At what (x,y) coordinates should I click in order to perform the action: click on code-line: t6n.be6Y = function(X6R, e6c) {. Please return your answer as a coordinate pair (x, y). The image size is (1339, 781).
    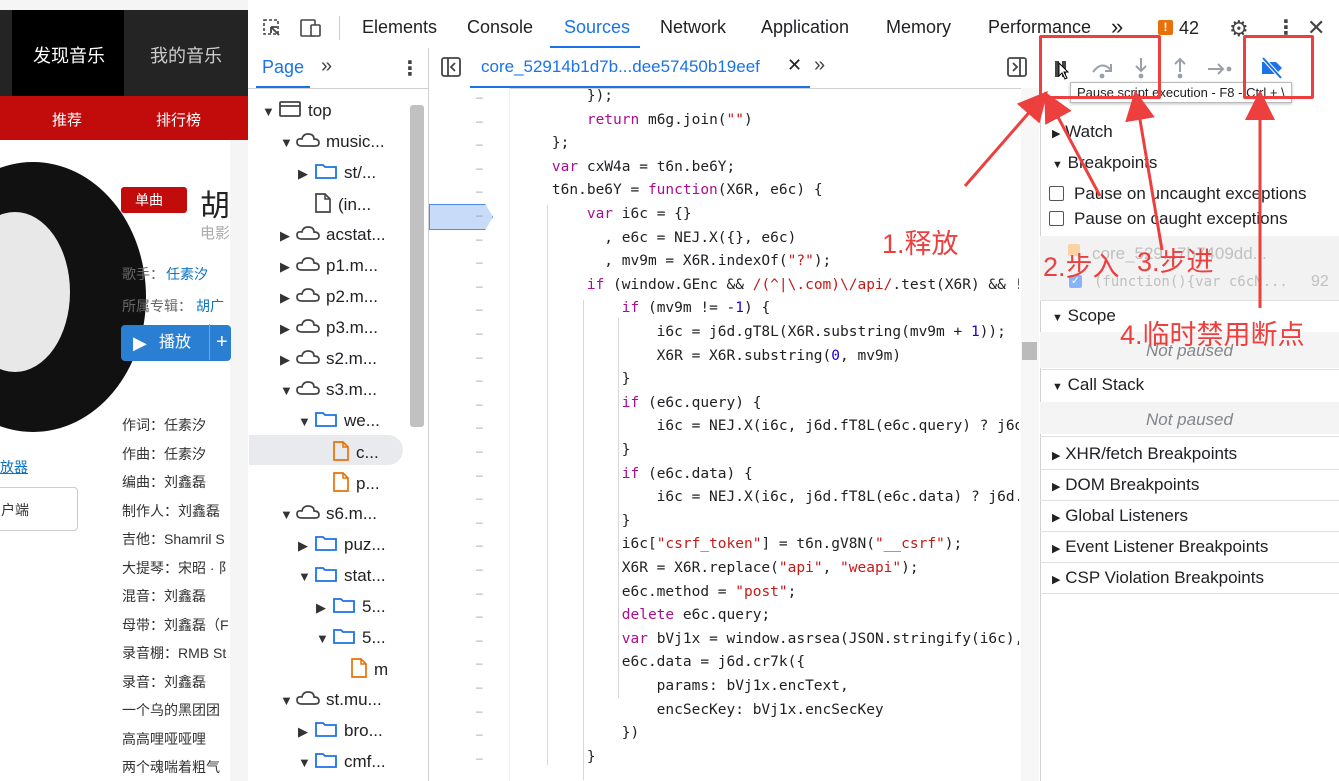
    Looking at the image, I should click on (768, 190).